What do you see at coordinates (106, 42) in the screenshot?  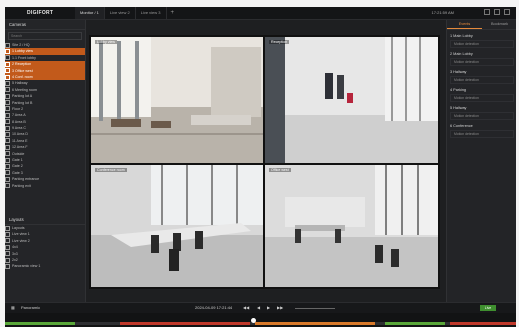 I see `tile-label: Lobby view` at bounding box center [106, 42].